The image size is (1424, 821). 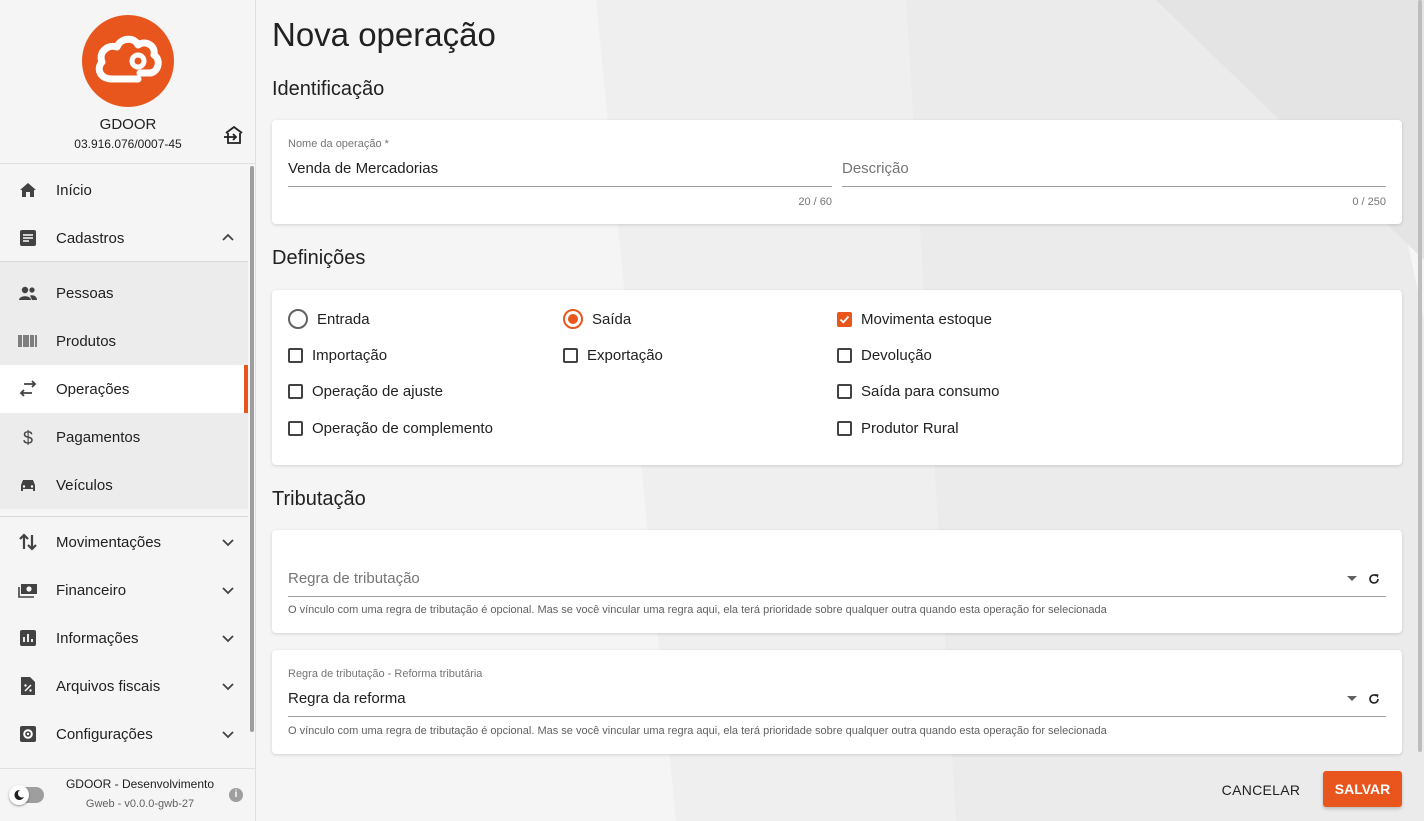 What do you see at coordinates (91, 590) in the screenshot?
I see `sidebar-item-label: Financeiro` at bounding box center [91, 590].